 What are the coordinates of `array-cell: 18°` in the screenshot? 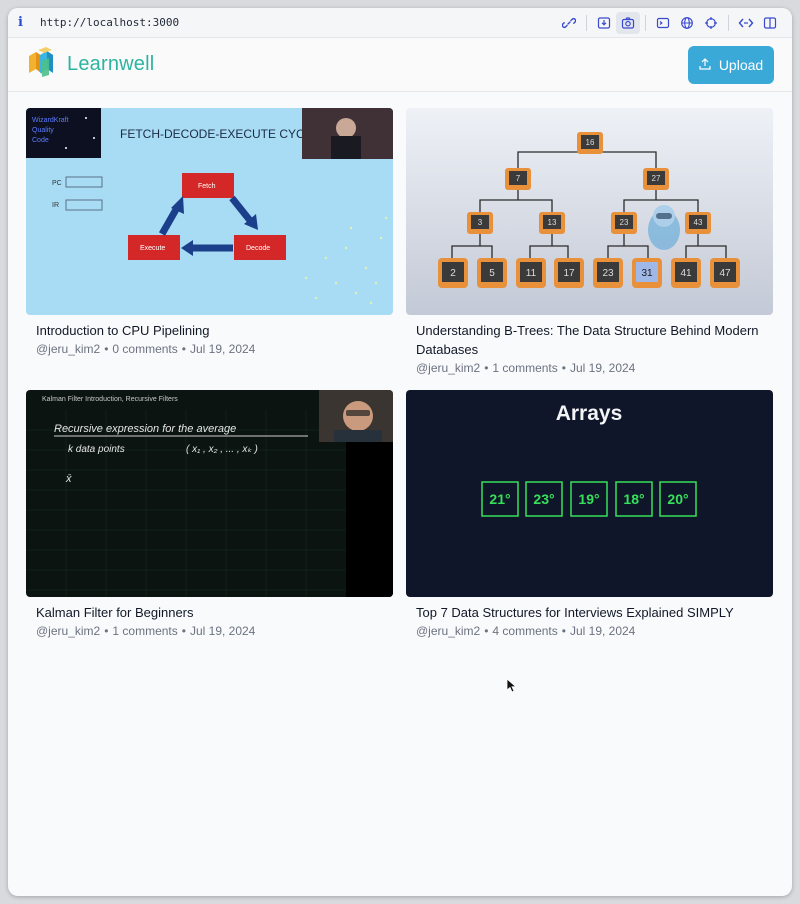 It's located at (633, 499).